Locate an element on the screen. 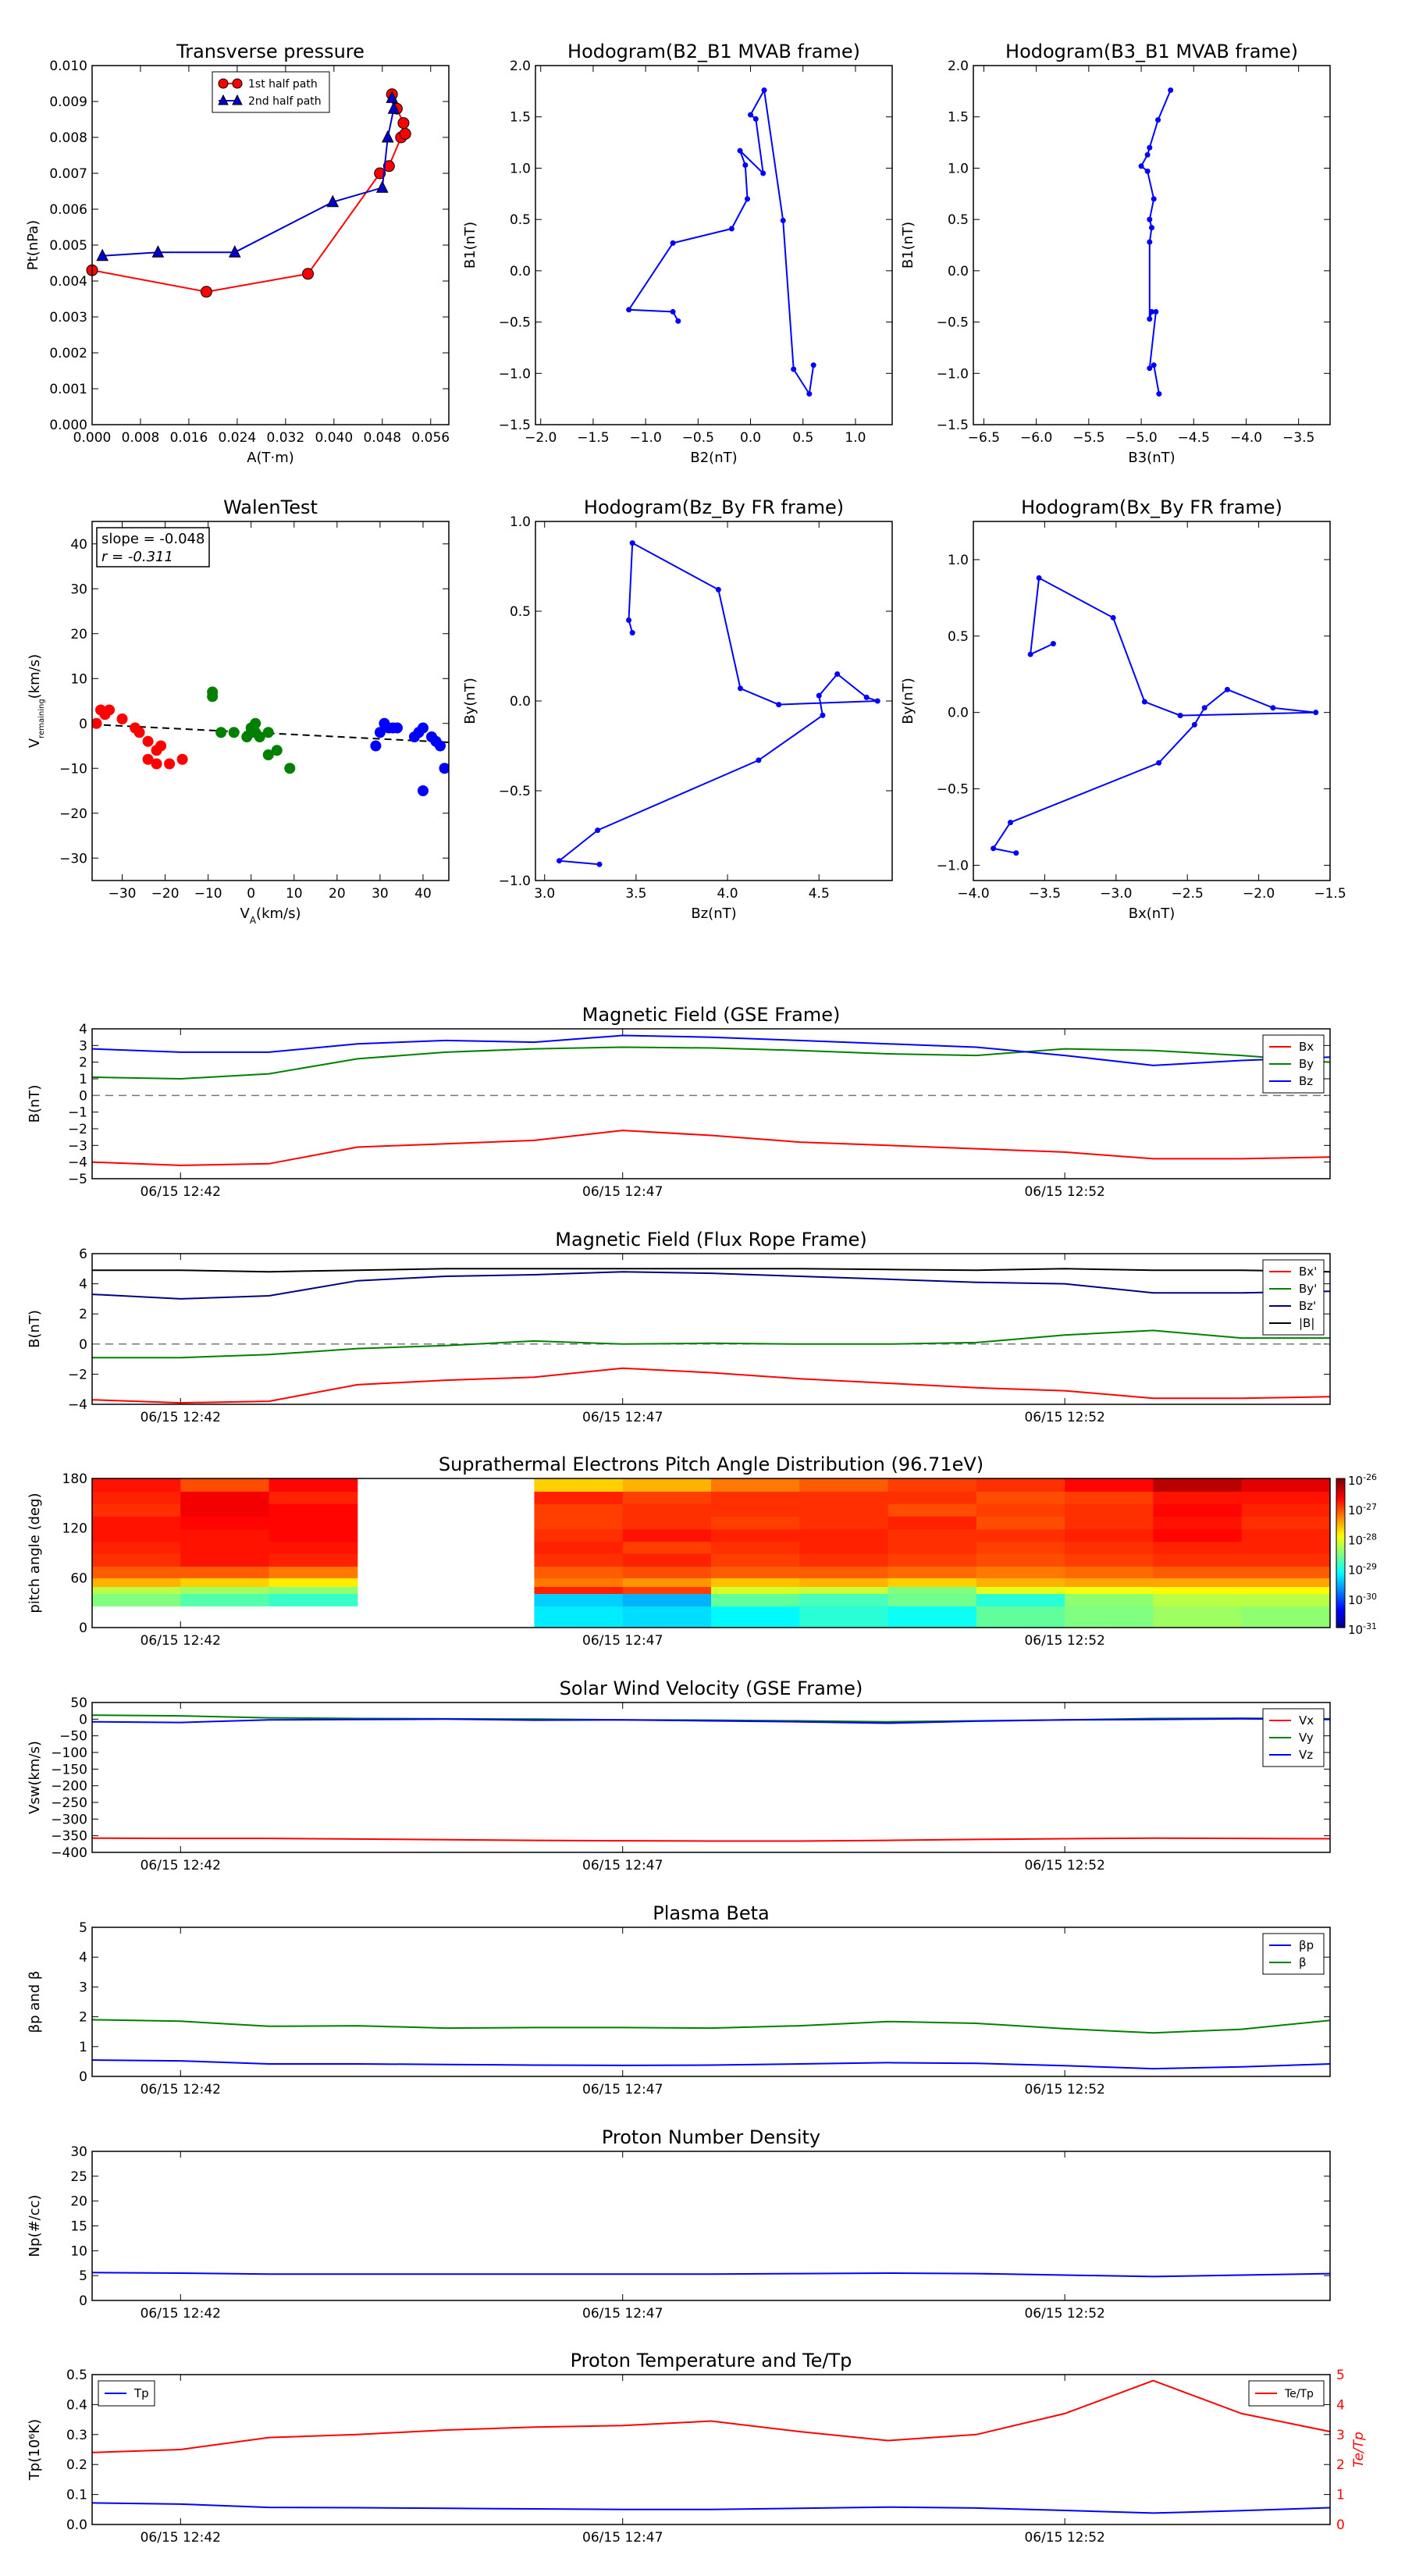 Image resolution: width=1405 pixels, height=2576 pixels. vsw-ylabel: Vsw(km/s) is located at coordinates (35, 1777).